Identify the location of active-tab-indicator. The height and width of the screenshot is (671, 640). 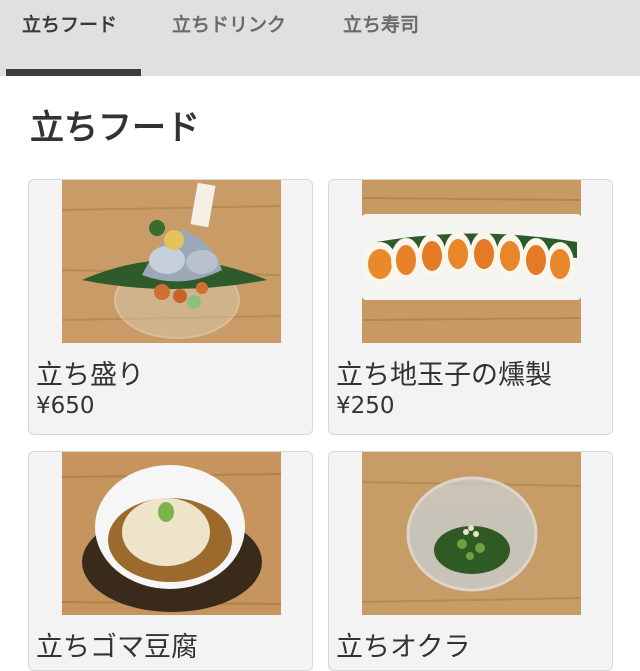
(73, 72).